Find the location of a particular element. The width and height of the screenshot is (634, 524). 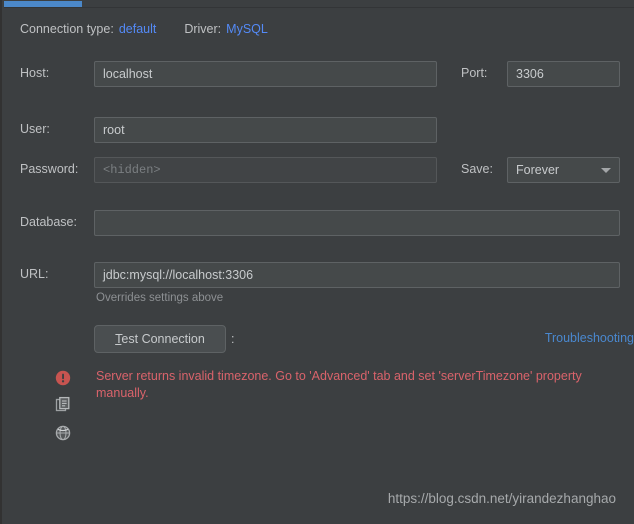

port-input: 3306 is located at coordinates (563, 74).